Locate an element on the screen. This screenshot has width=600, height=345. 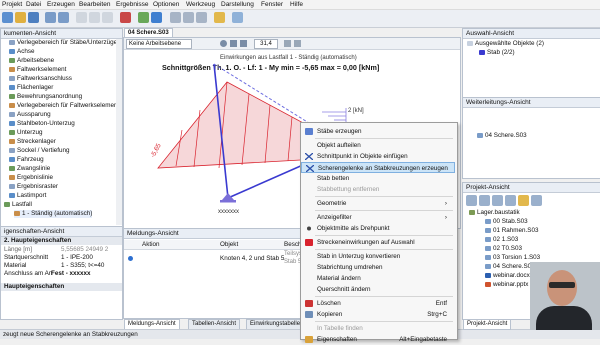
context-menu-item: Stäbe erzeugen is located at coordinates (378, 131).